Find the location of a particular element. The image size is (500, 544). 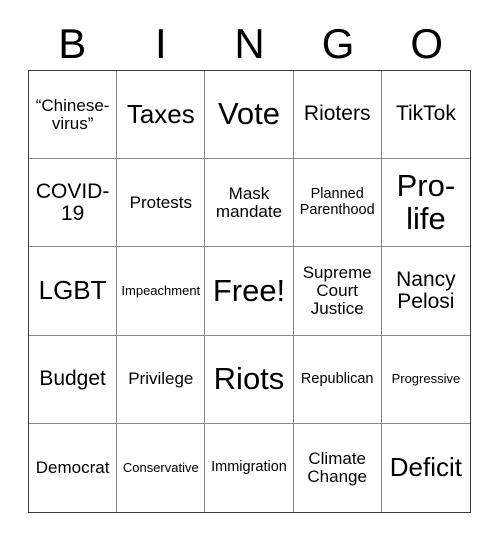

bingo-cell-label: Riots is located at coordinates (249, 378).